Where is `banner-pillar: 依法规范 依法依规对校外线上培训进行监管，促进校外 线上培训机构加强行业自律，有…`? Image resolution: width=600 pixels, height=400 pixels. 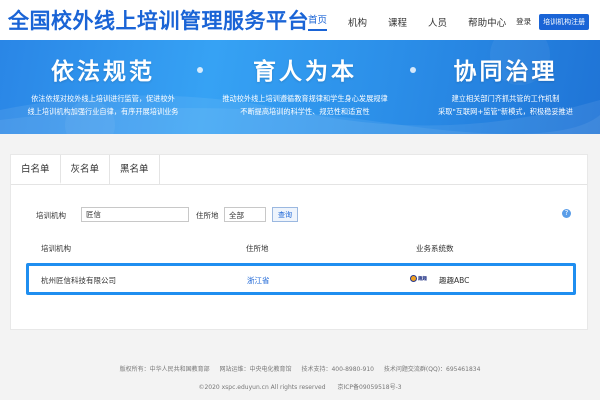
banner-pillar: 依法规范 依法依规对校外线上培训进行监管，促进校外 线上培训机构加强行业自律，有… is located at coordinates (103, 87).